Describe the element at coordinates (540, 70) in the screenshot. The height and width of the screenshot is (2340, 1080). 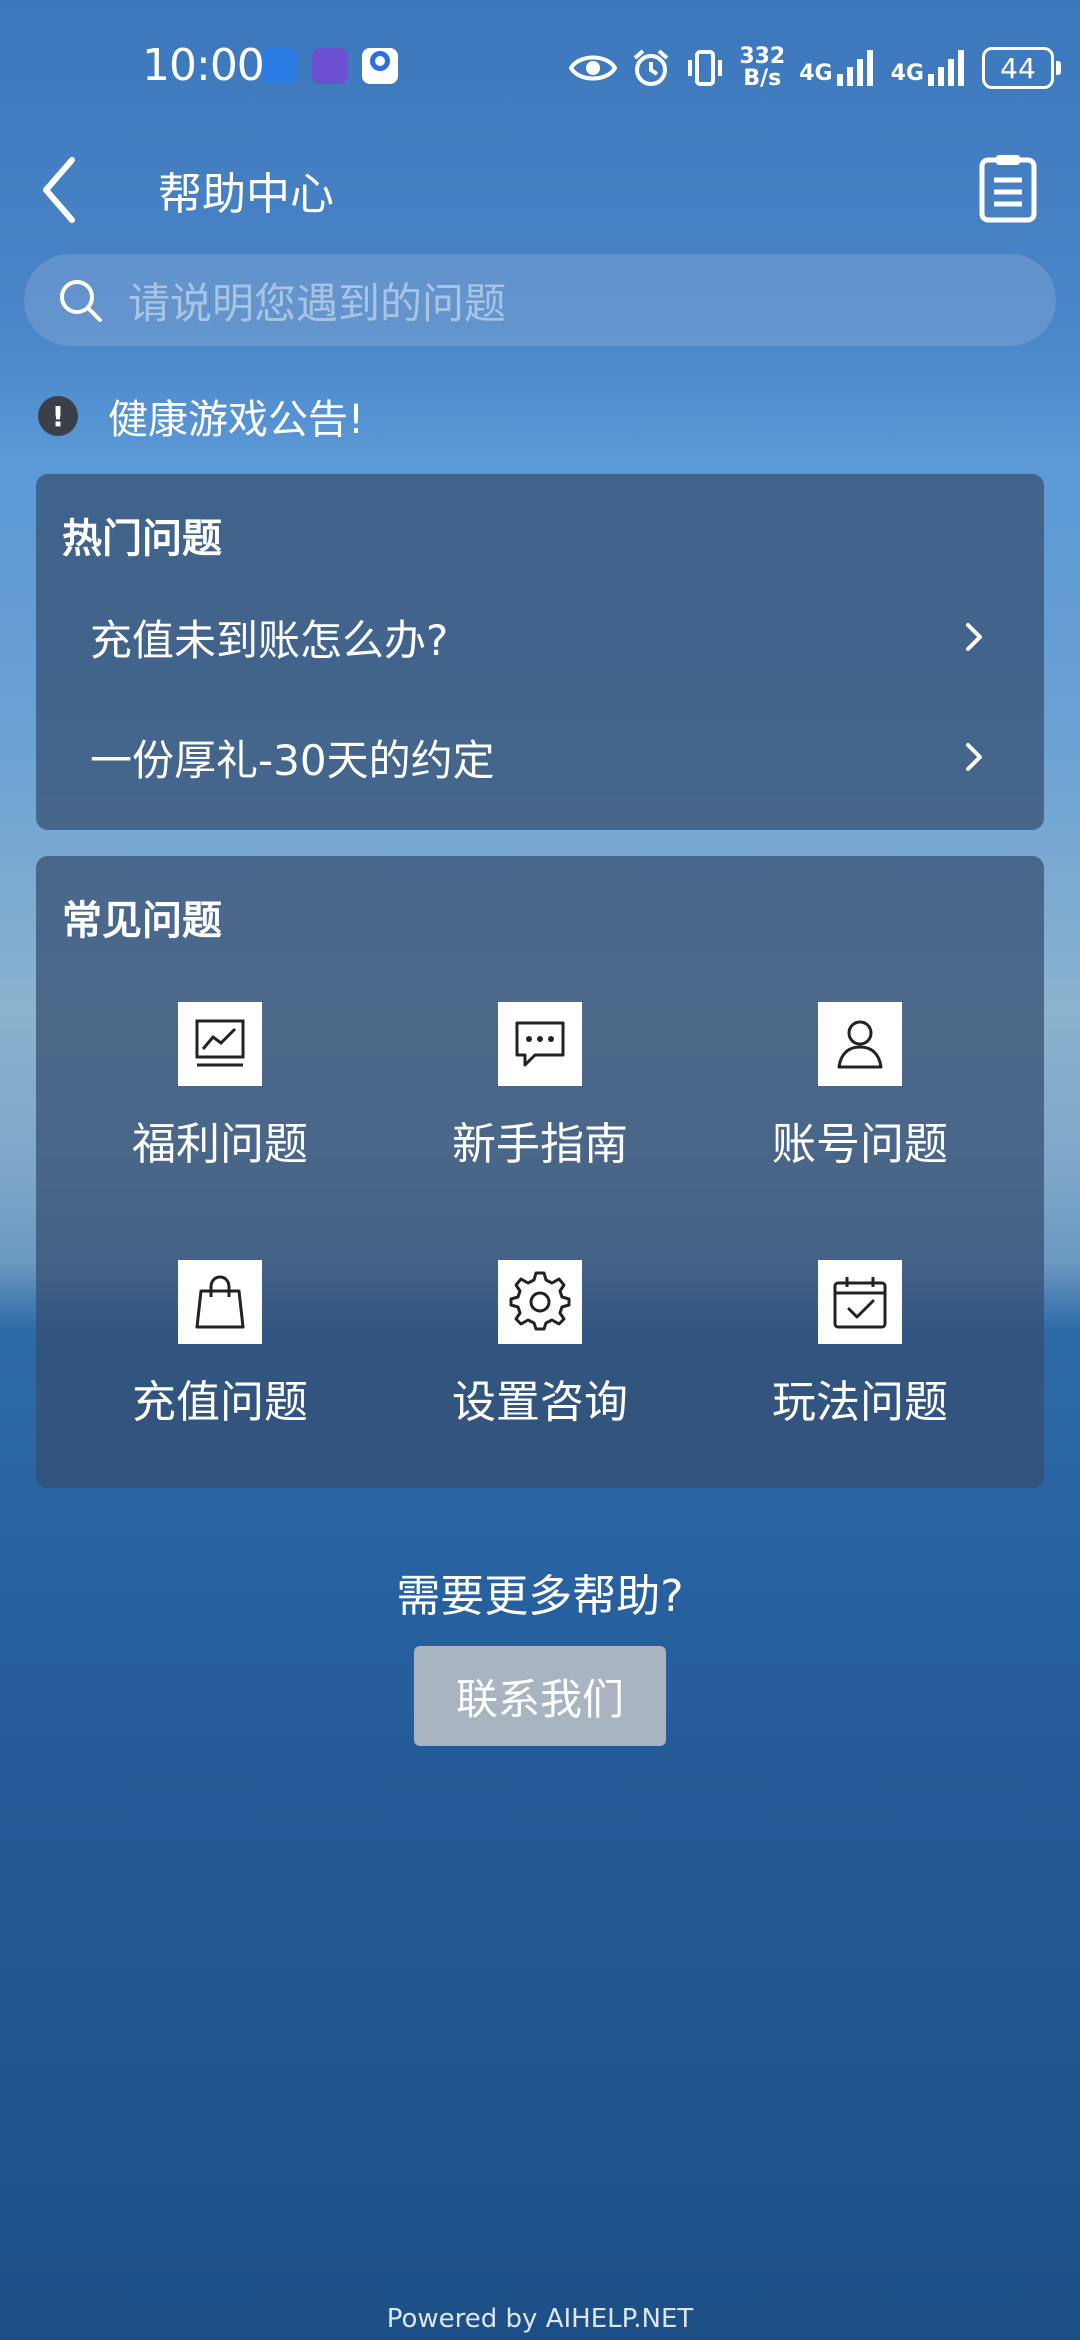
I see `status-bar: 10:00 332 B/s 4G 4G 44` at that location.